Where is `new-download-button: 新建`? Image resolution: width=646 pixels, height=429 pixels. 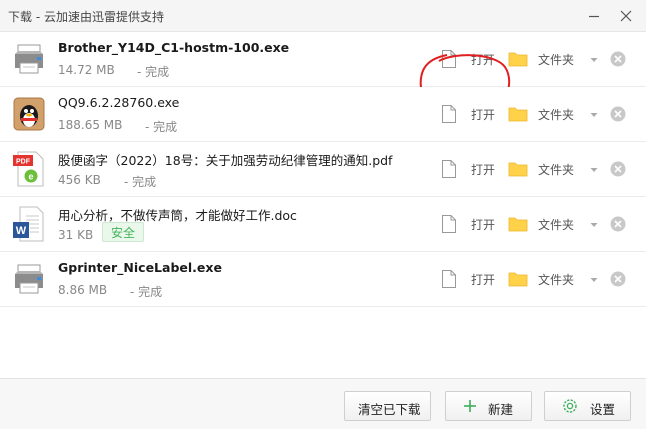 new-download-button: 新建 is located at coordinates (488, 406).